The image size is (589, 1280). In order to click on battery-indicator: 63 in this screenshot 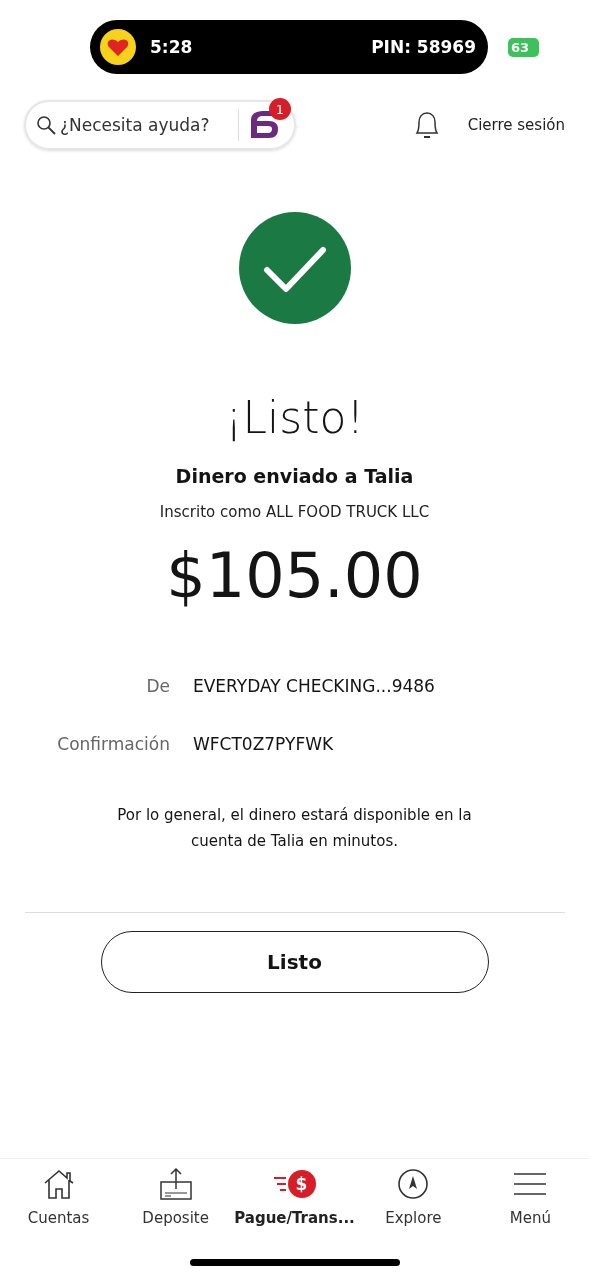, I will do `click(524, 47)`.